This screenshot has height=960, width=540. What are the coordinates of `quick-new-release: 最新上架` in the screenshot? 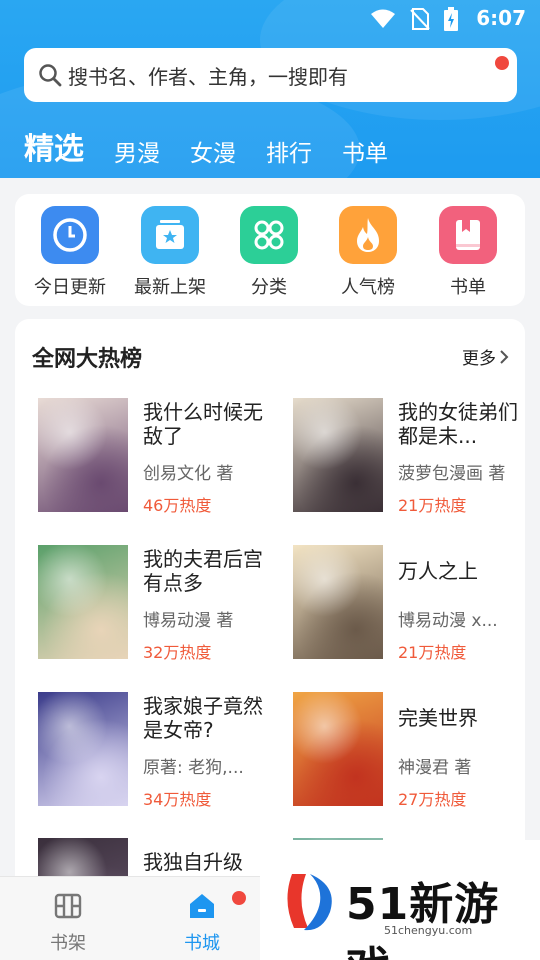 It's located at (170, 252).